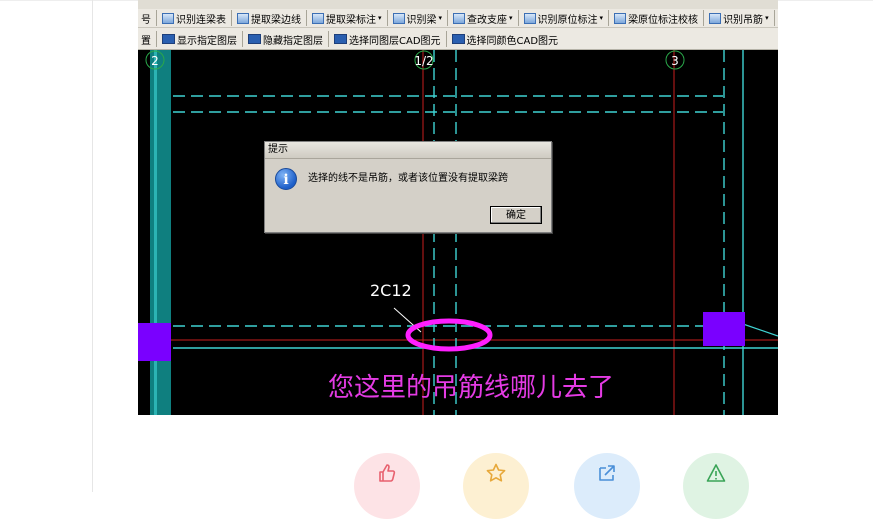 This screenshot has height=519, width=873. I want to click on toolbar-button-label: 号, so click(146, 20).